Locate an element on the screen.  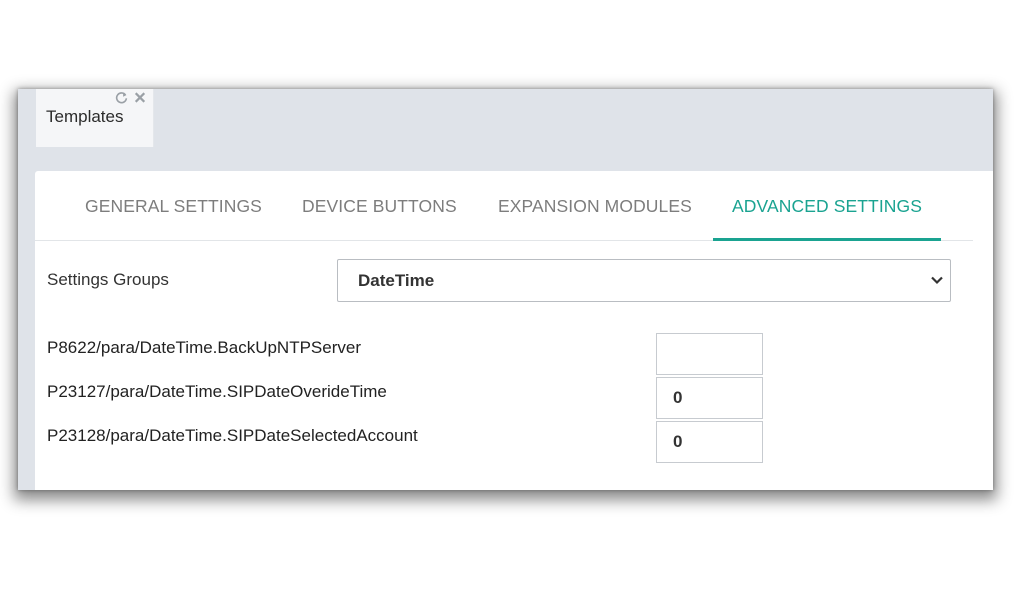
settings-groups-label: Settings Groups is located at coordinates (108, 279).